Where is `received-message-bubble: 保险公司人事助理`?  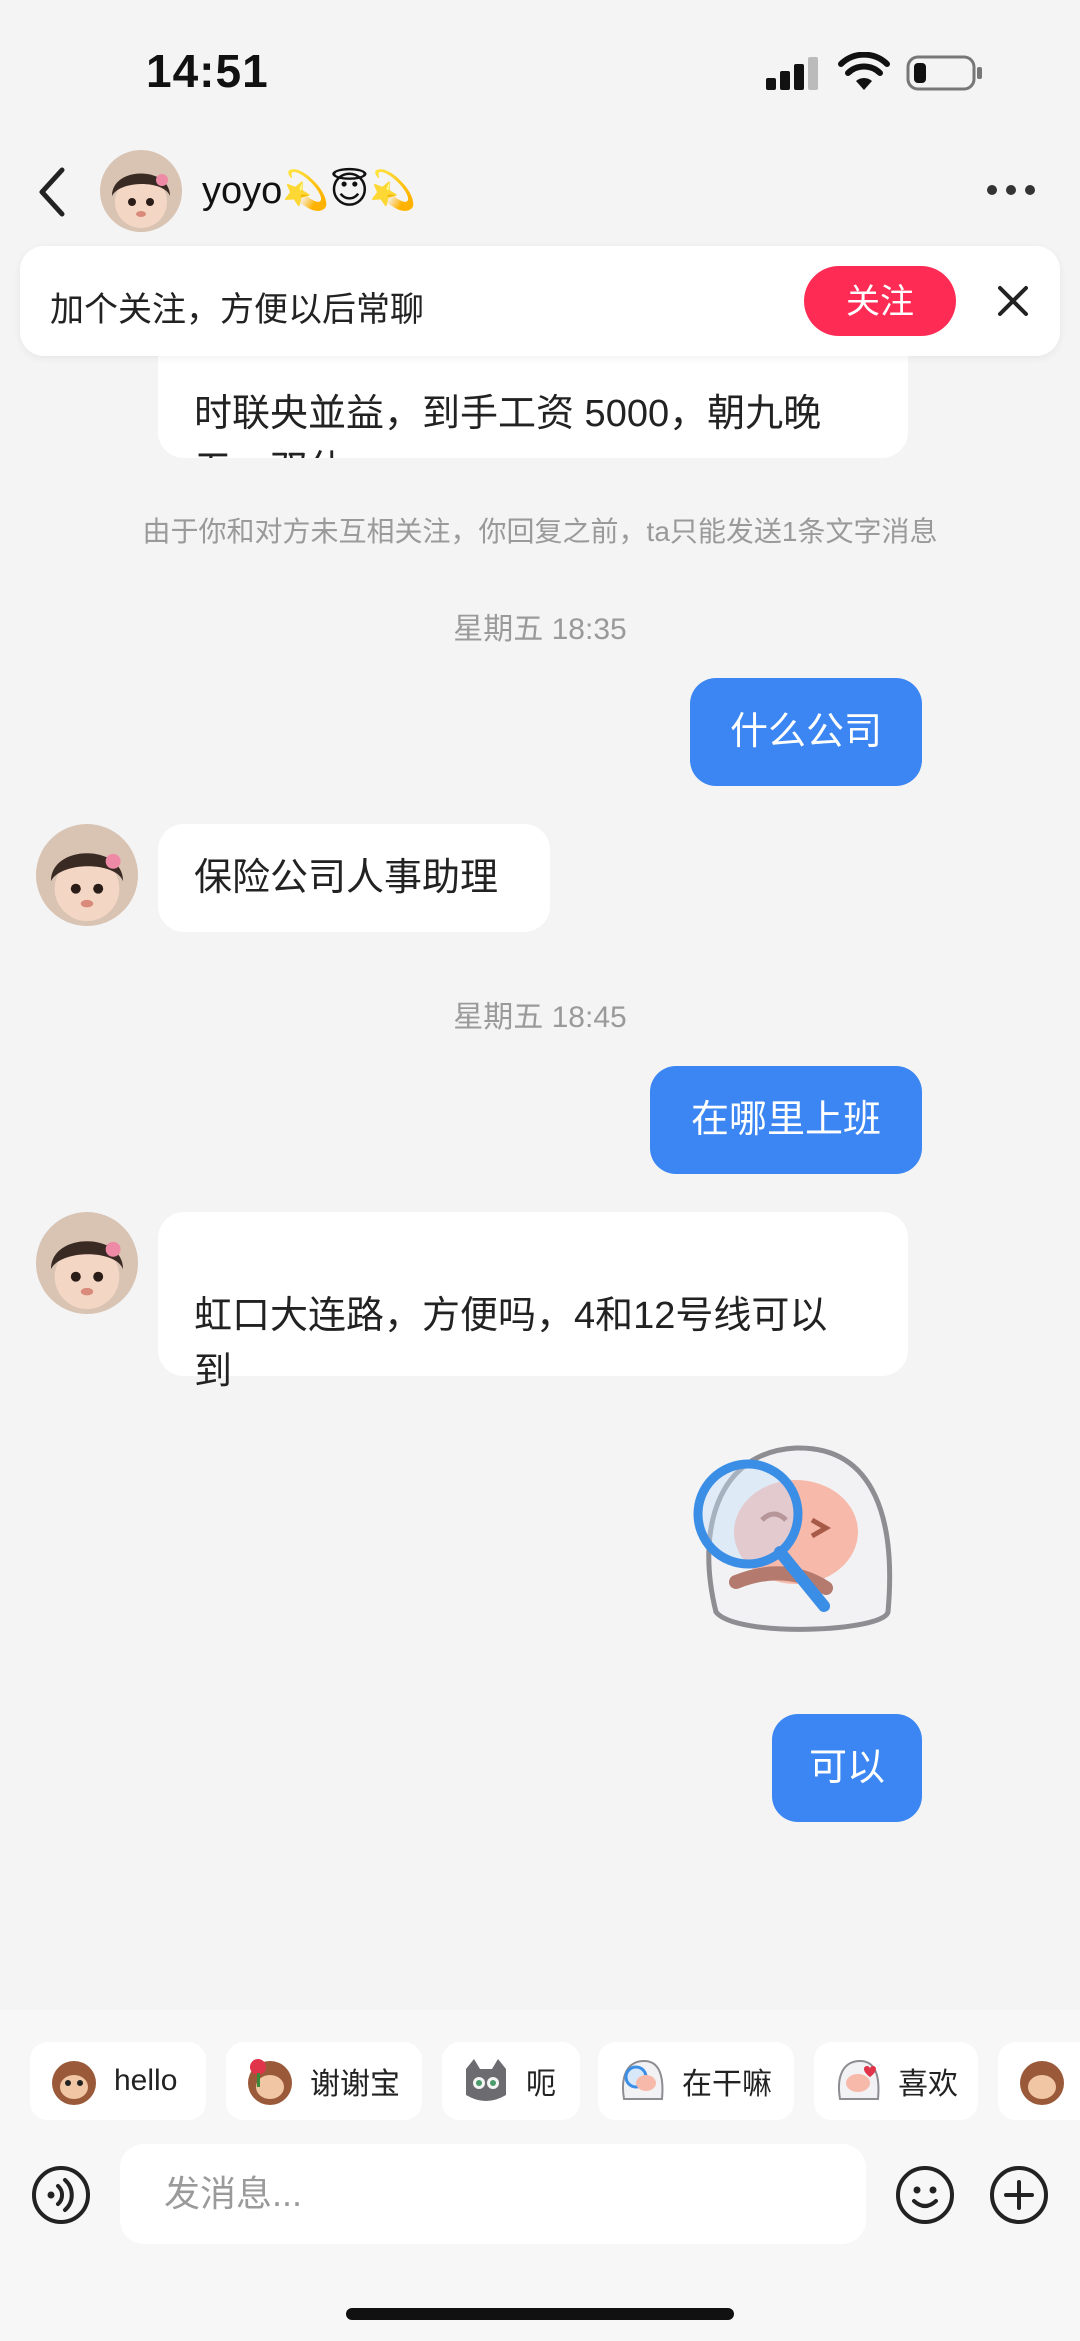
received-message-bubble: 保险公司人事助理 is located at coordinates (354, 878).